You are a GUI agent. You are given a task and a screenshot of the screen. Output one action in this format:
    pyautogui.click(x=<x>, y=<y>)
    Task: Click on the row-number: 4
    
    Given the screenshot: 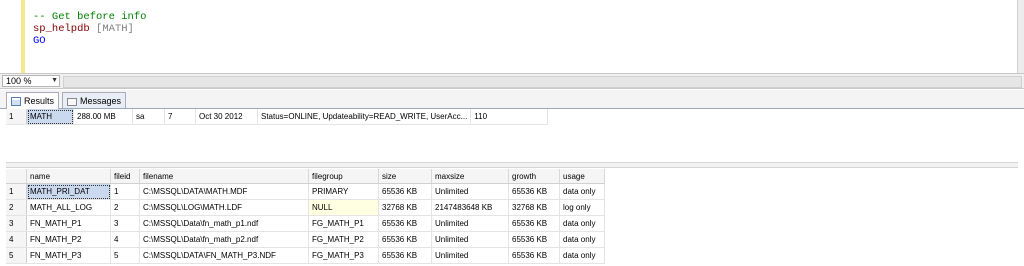 What is the action you would take?
    pyautogui.click(x=16, y=239)
    